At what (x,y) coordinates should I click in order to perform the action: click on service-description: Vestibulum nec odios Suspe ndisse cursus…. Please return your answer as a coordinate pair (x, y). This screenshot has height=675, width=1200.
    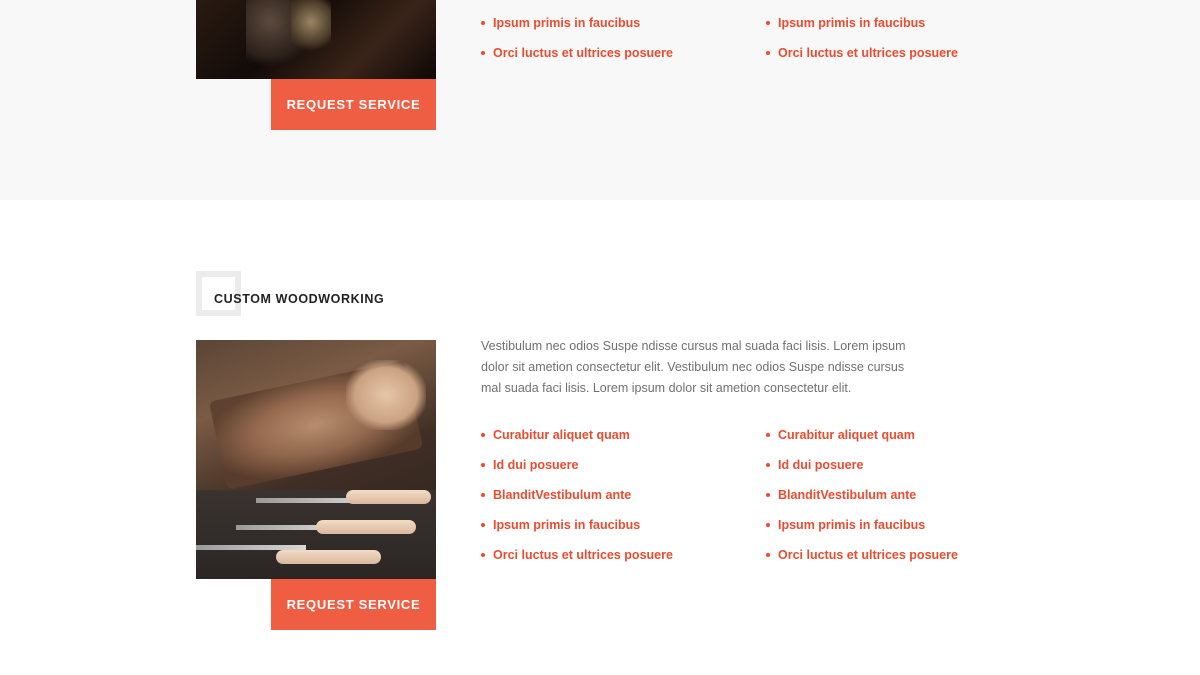
    Looking at the image, I should click on (693, 367).